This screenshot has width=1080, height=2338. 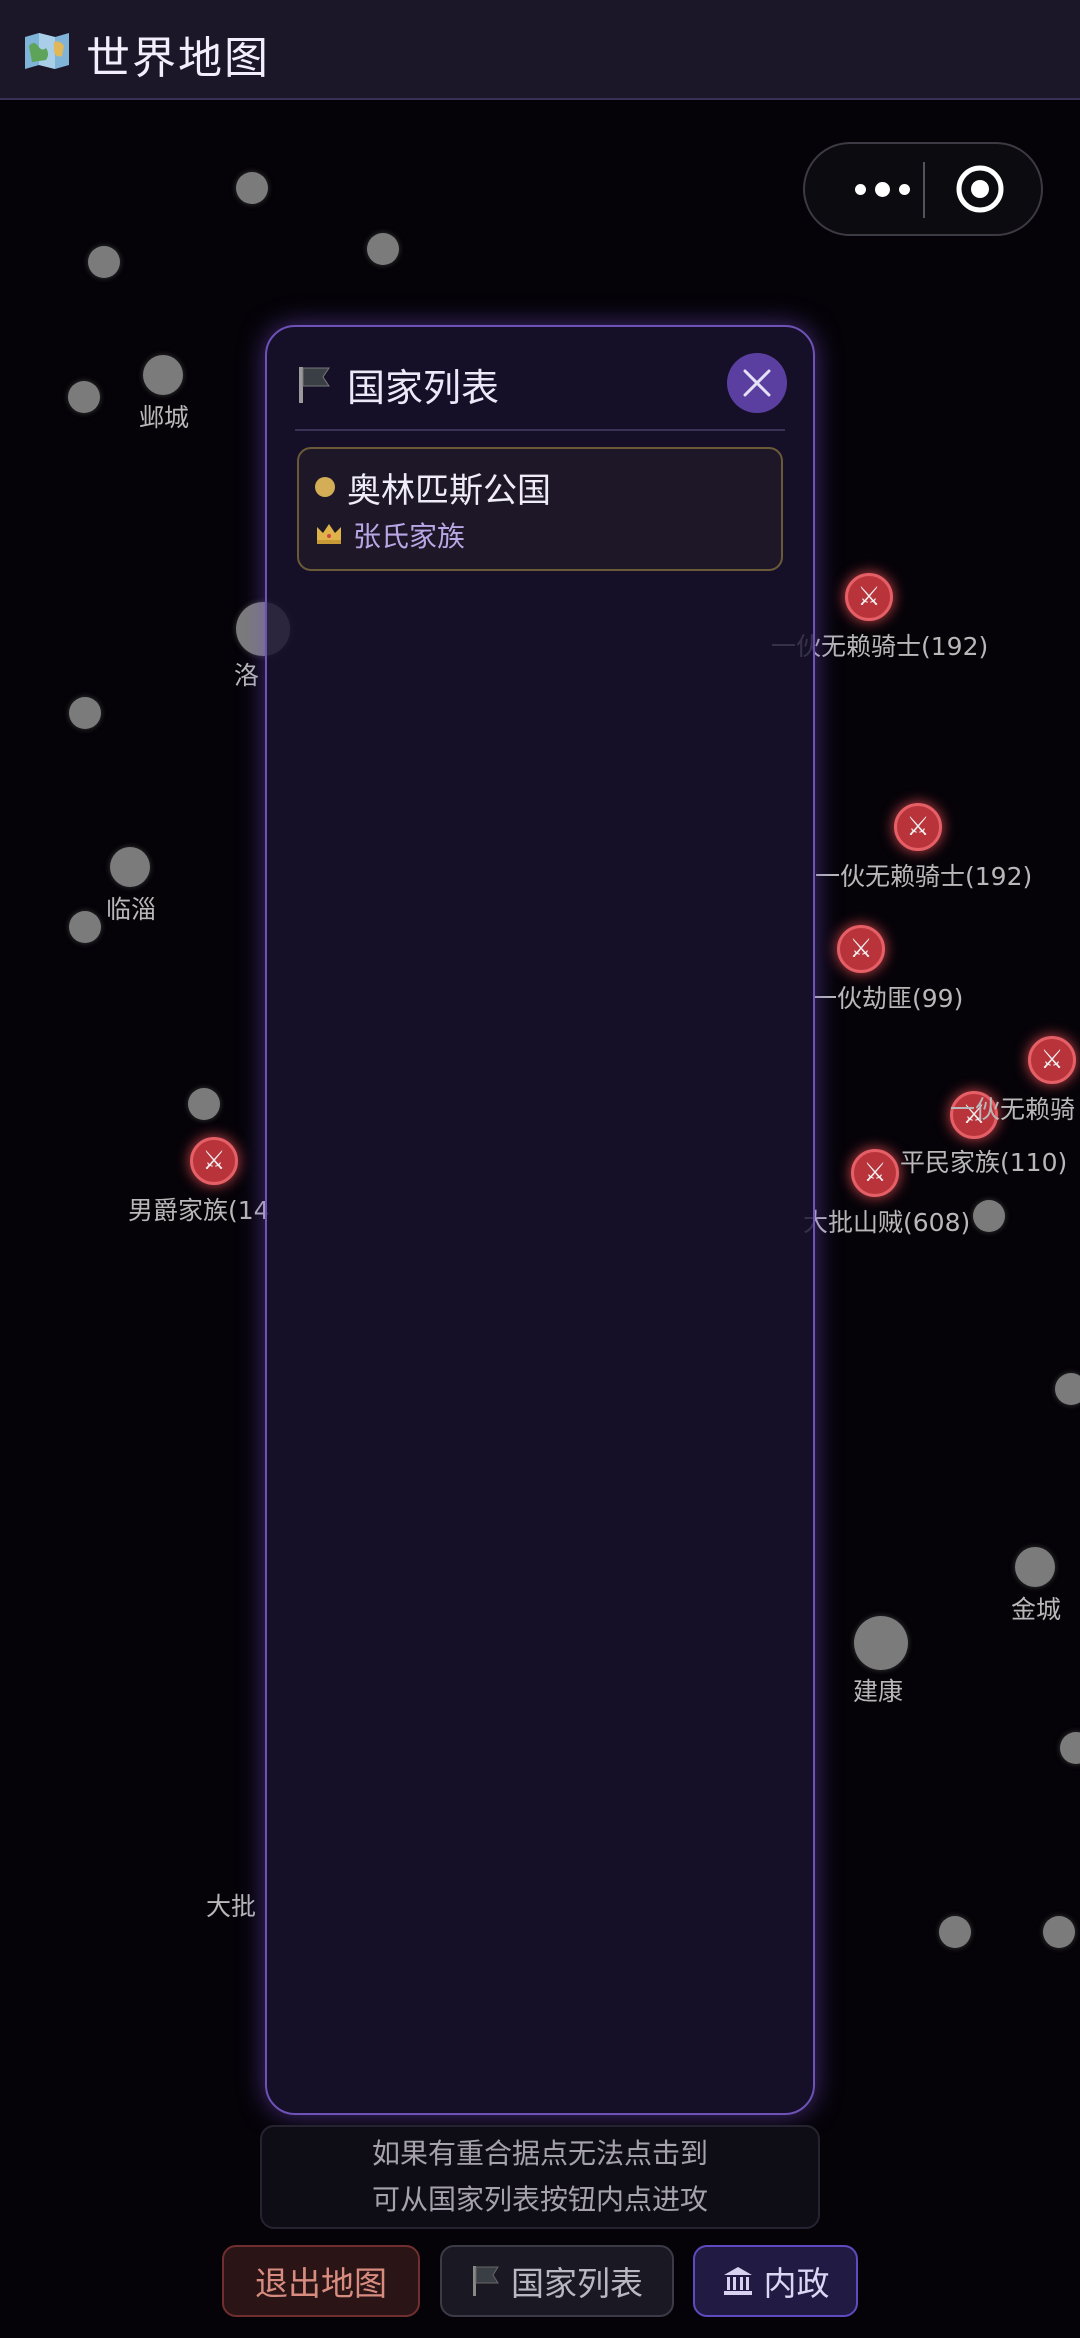 I want to click on tip-line-1: 如果有重合据点无法点击到, so click(x=539, y=2153).